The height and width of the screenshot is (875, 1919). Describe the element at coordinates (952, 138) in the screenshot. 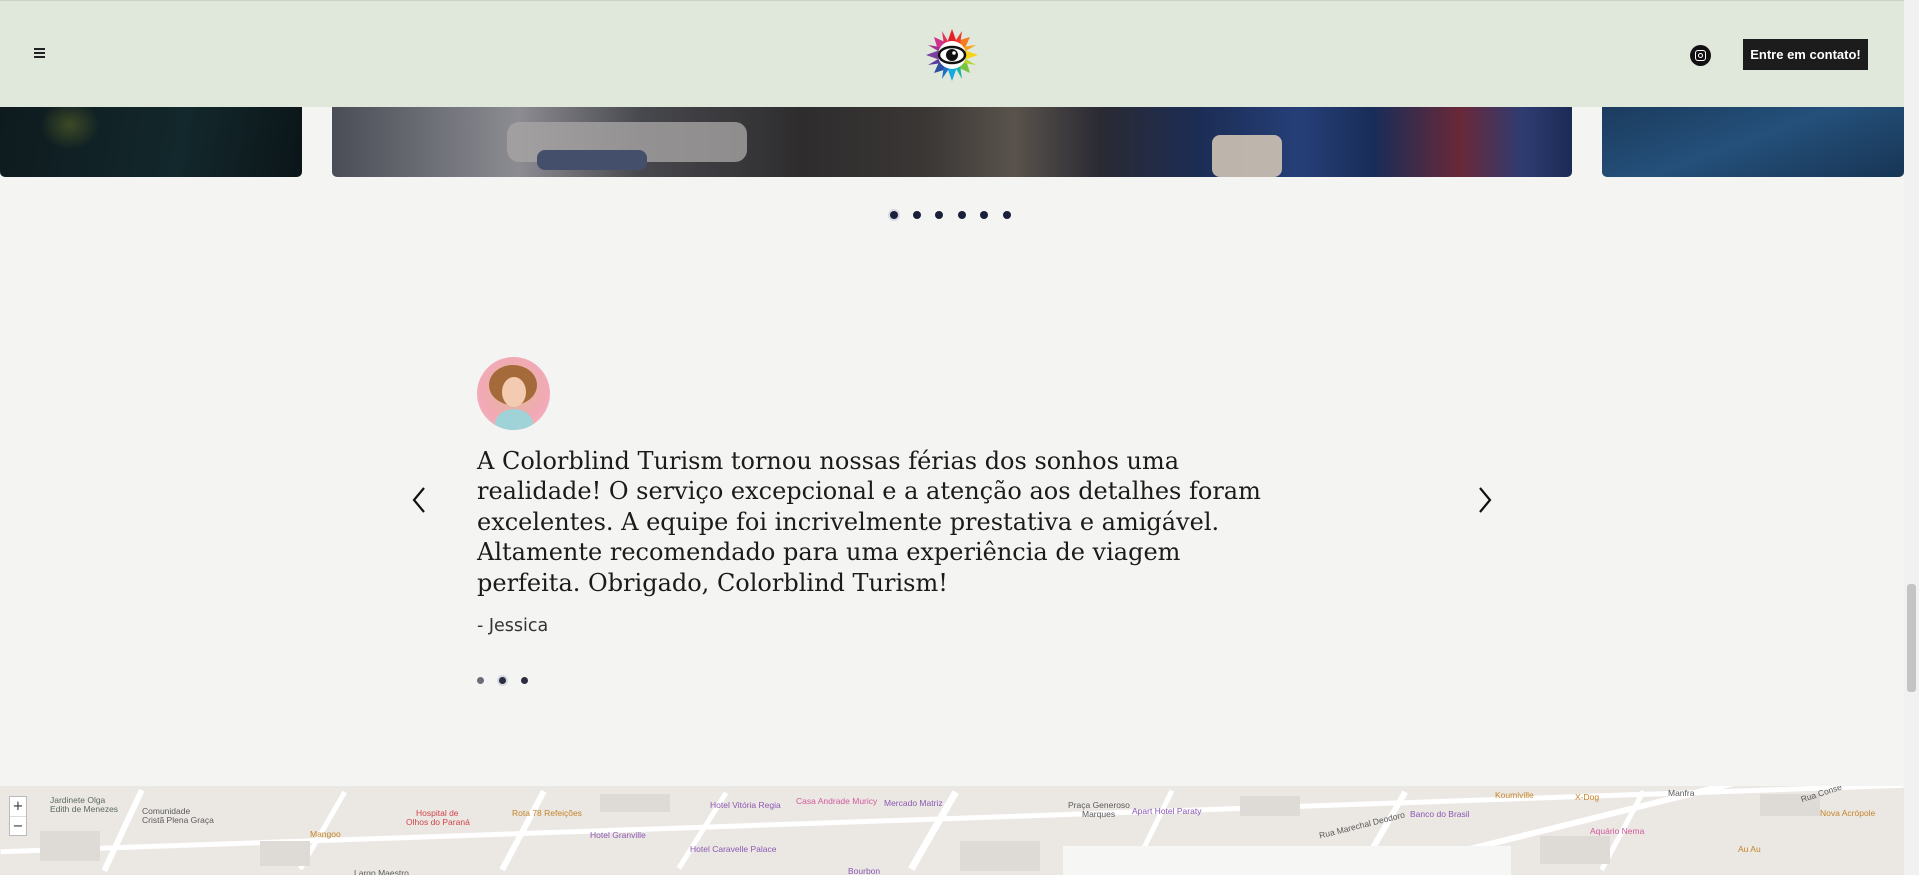

I see `gallery-slide-current` at that location.